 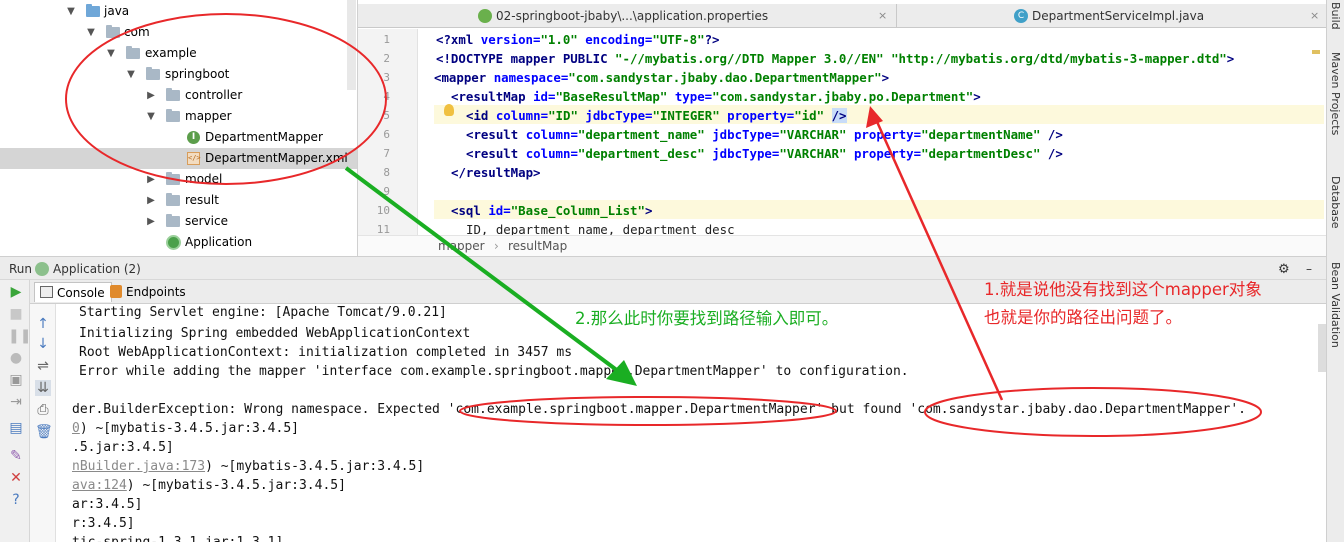 What do you see at coordinates (93, 10) in the screenshot?
I see `source-folder-icon` at bounding box center [93, 10].